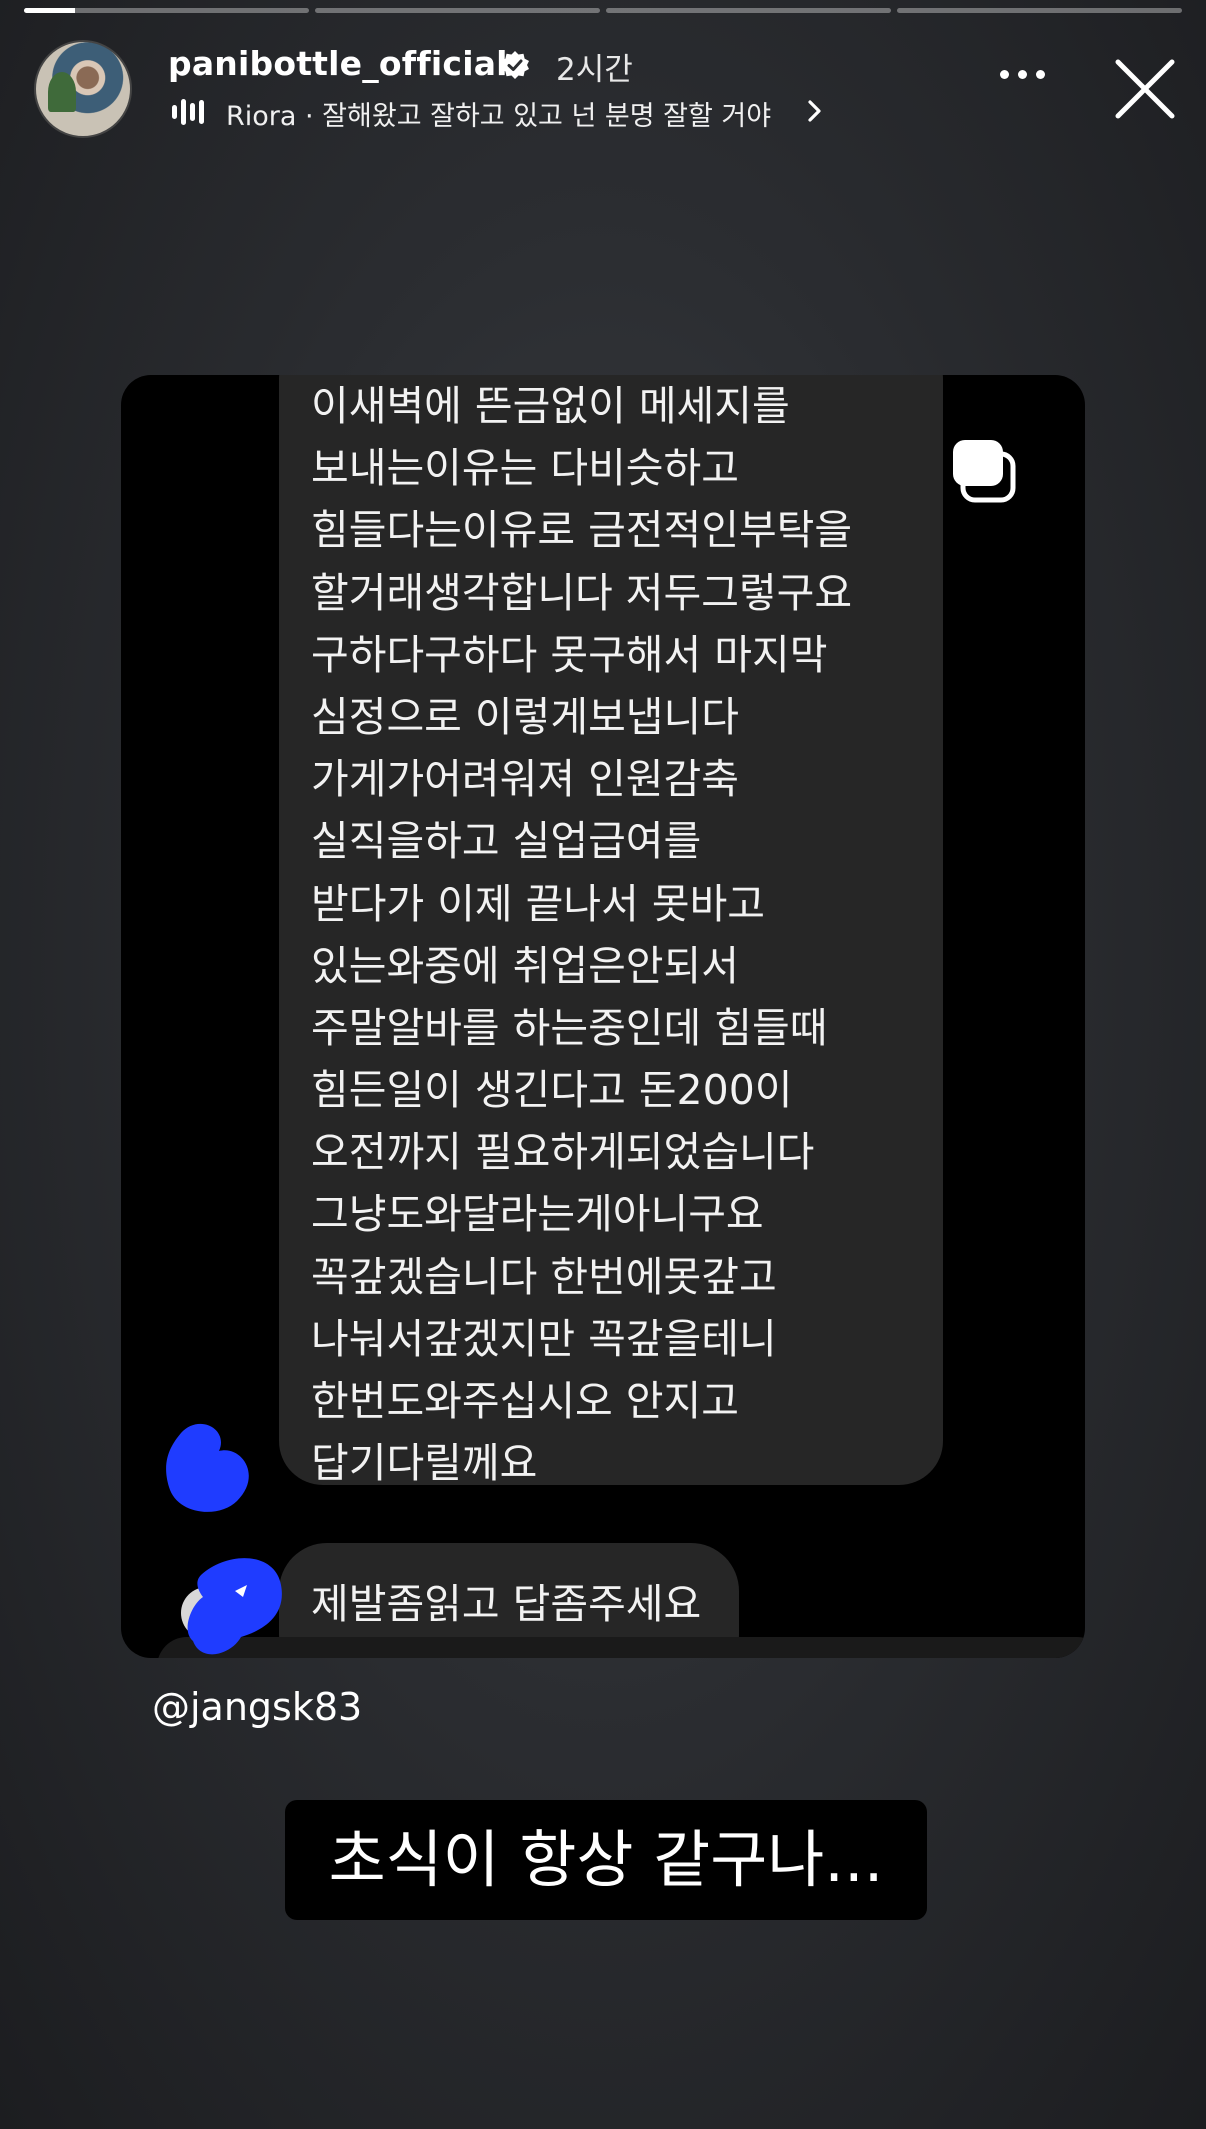 Image resolution: width=1206 pixels, height=2129 pixels. I want to click on chevron-right-icon, so click(815, 111).